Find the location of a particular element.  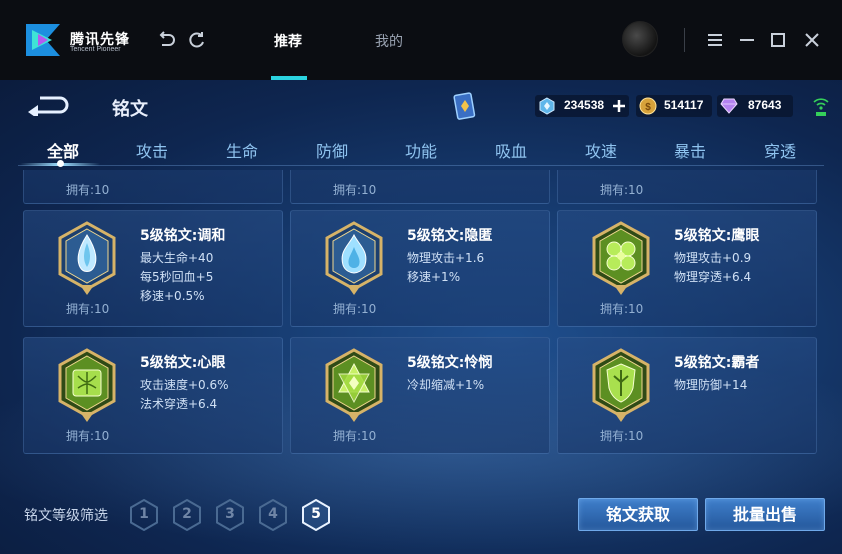

level-number: 2 is located at coordinates (187, 514).